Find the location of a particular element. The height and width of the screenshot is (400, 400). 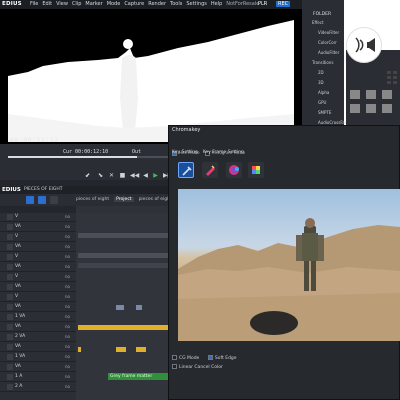

menu-capture: Capture is located at coordinates (134, 4).